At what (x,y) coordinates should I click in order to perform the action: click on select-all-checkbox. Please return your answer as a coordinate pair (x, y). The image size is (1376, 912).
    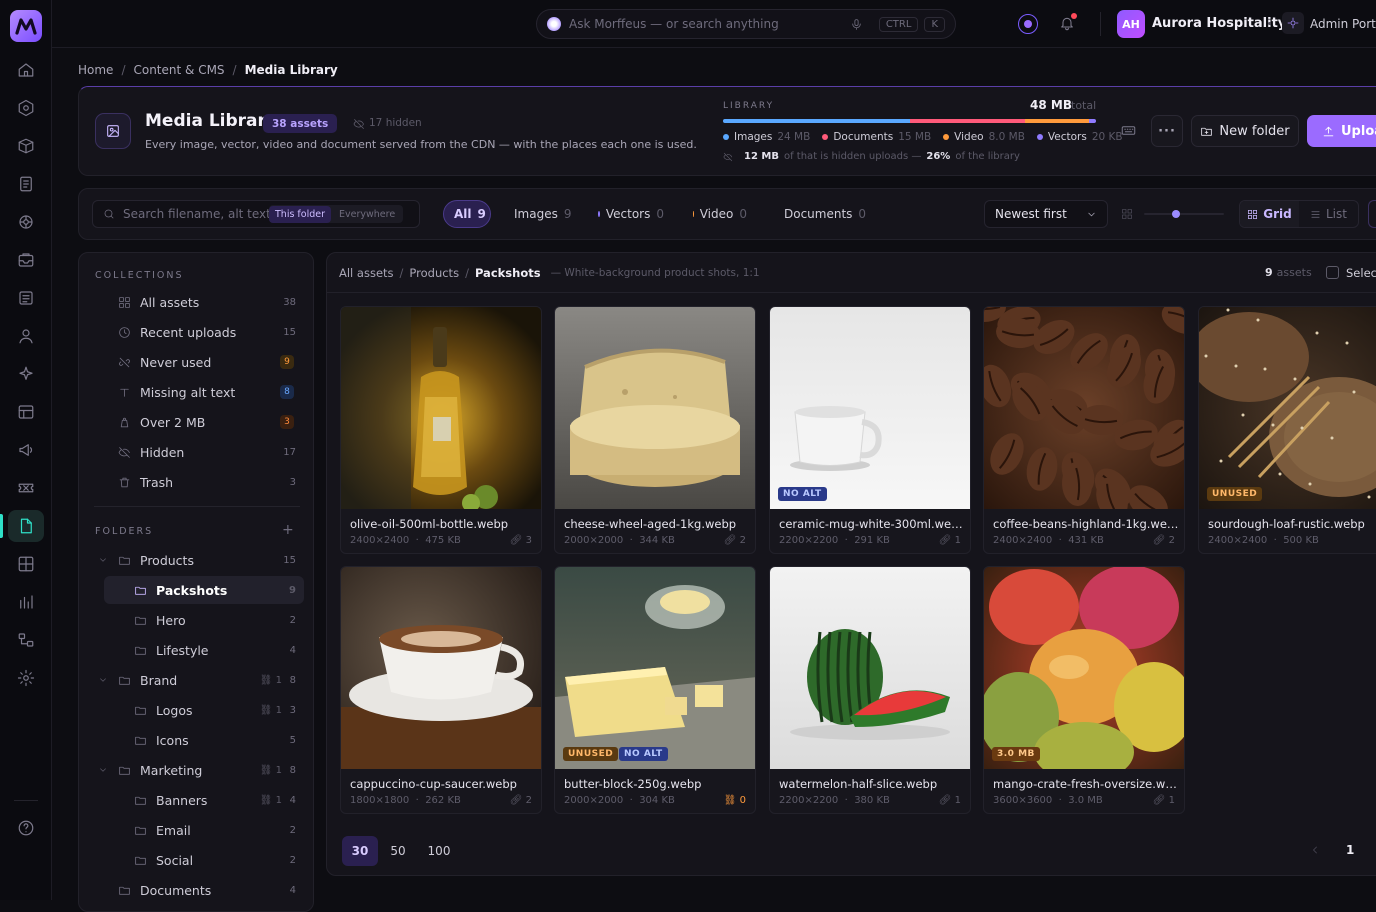
    Looking at the image, I should click on (1332, 272).